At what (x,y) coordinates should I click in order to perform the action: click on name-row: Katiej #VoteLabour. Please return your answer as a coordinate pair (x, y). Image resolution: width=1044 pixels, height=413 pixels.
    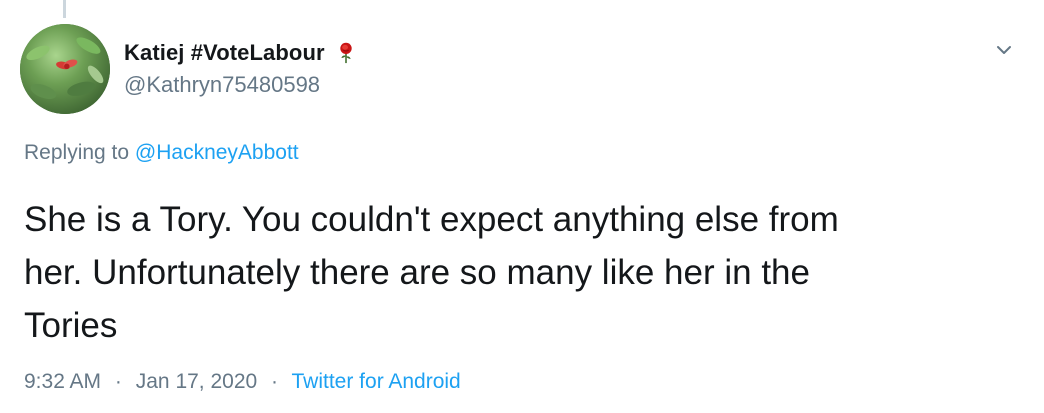
    Looking at the image, I should click on (240, 53).